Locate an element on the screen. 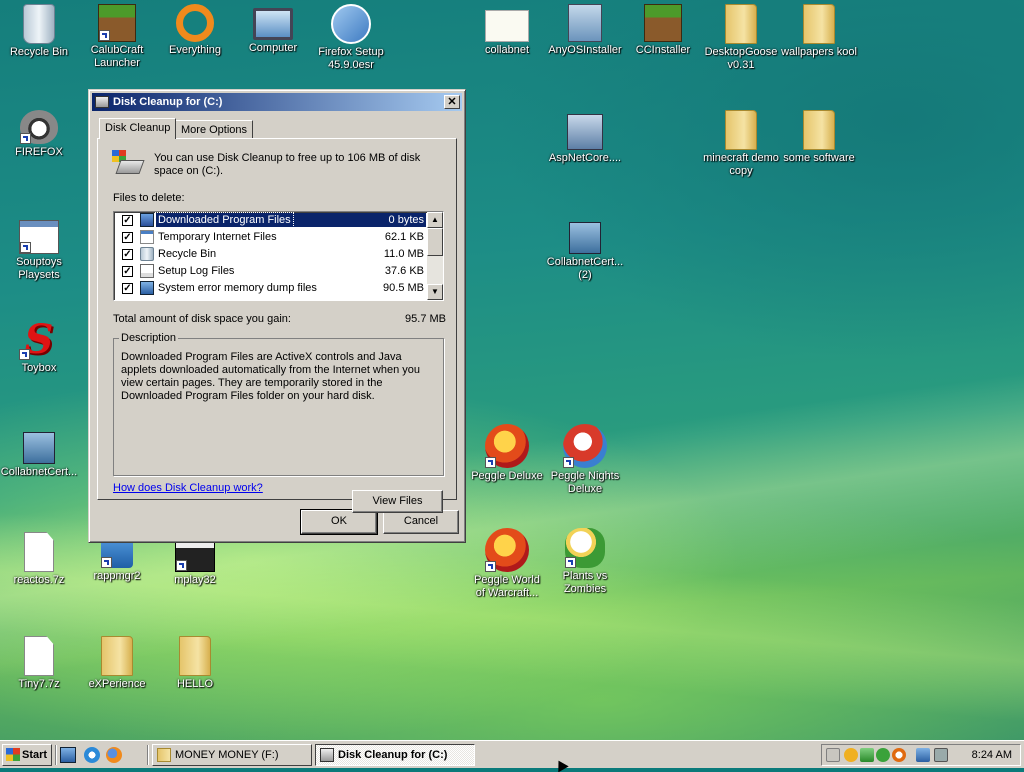  network-icon is located at coordinates (923, 755).